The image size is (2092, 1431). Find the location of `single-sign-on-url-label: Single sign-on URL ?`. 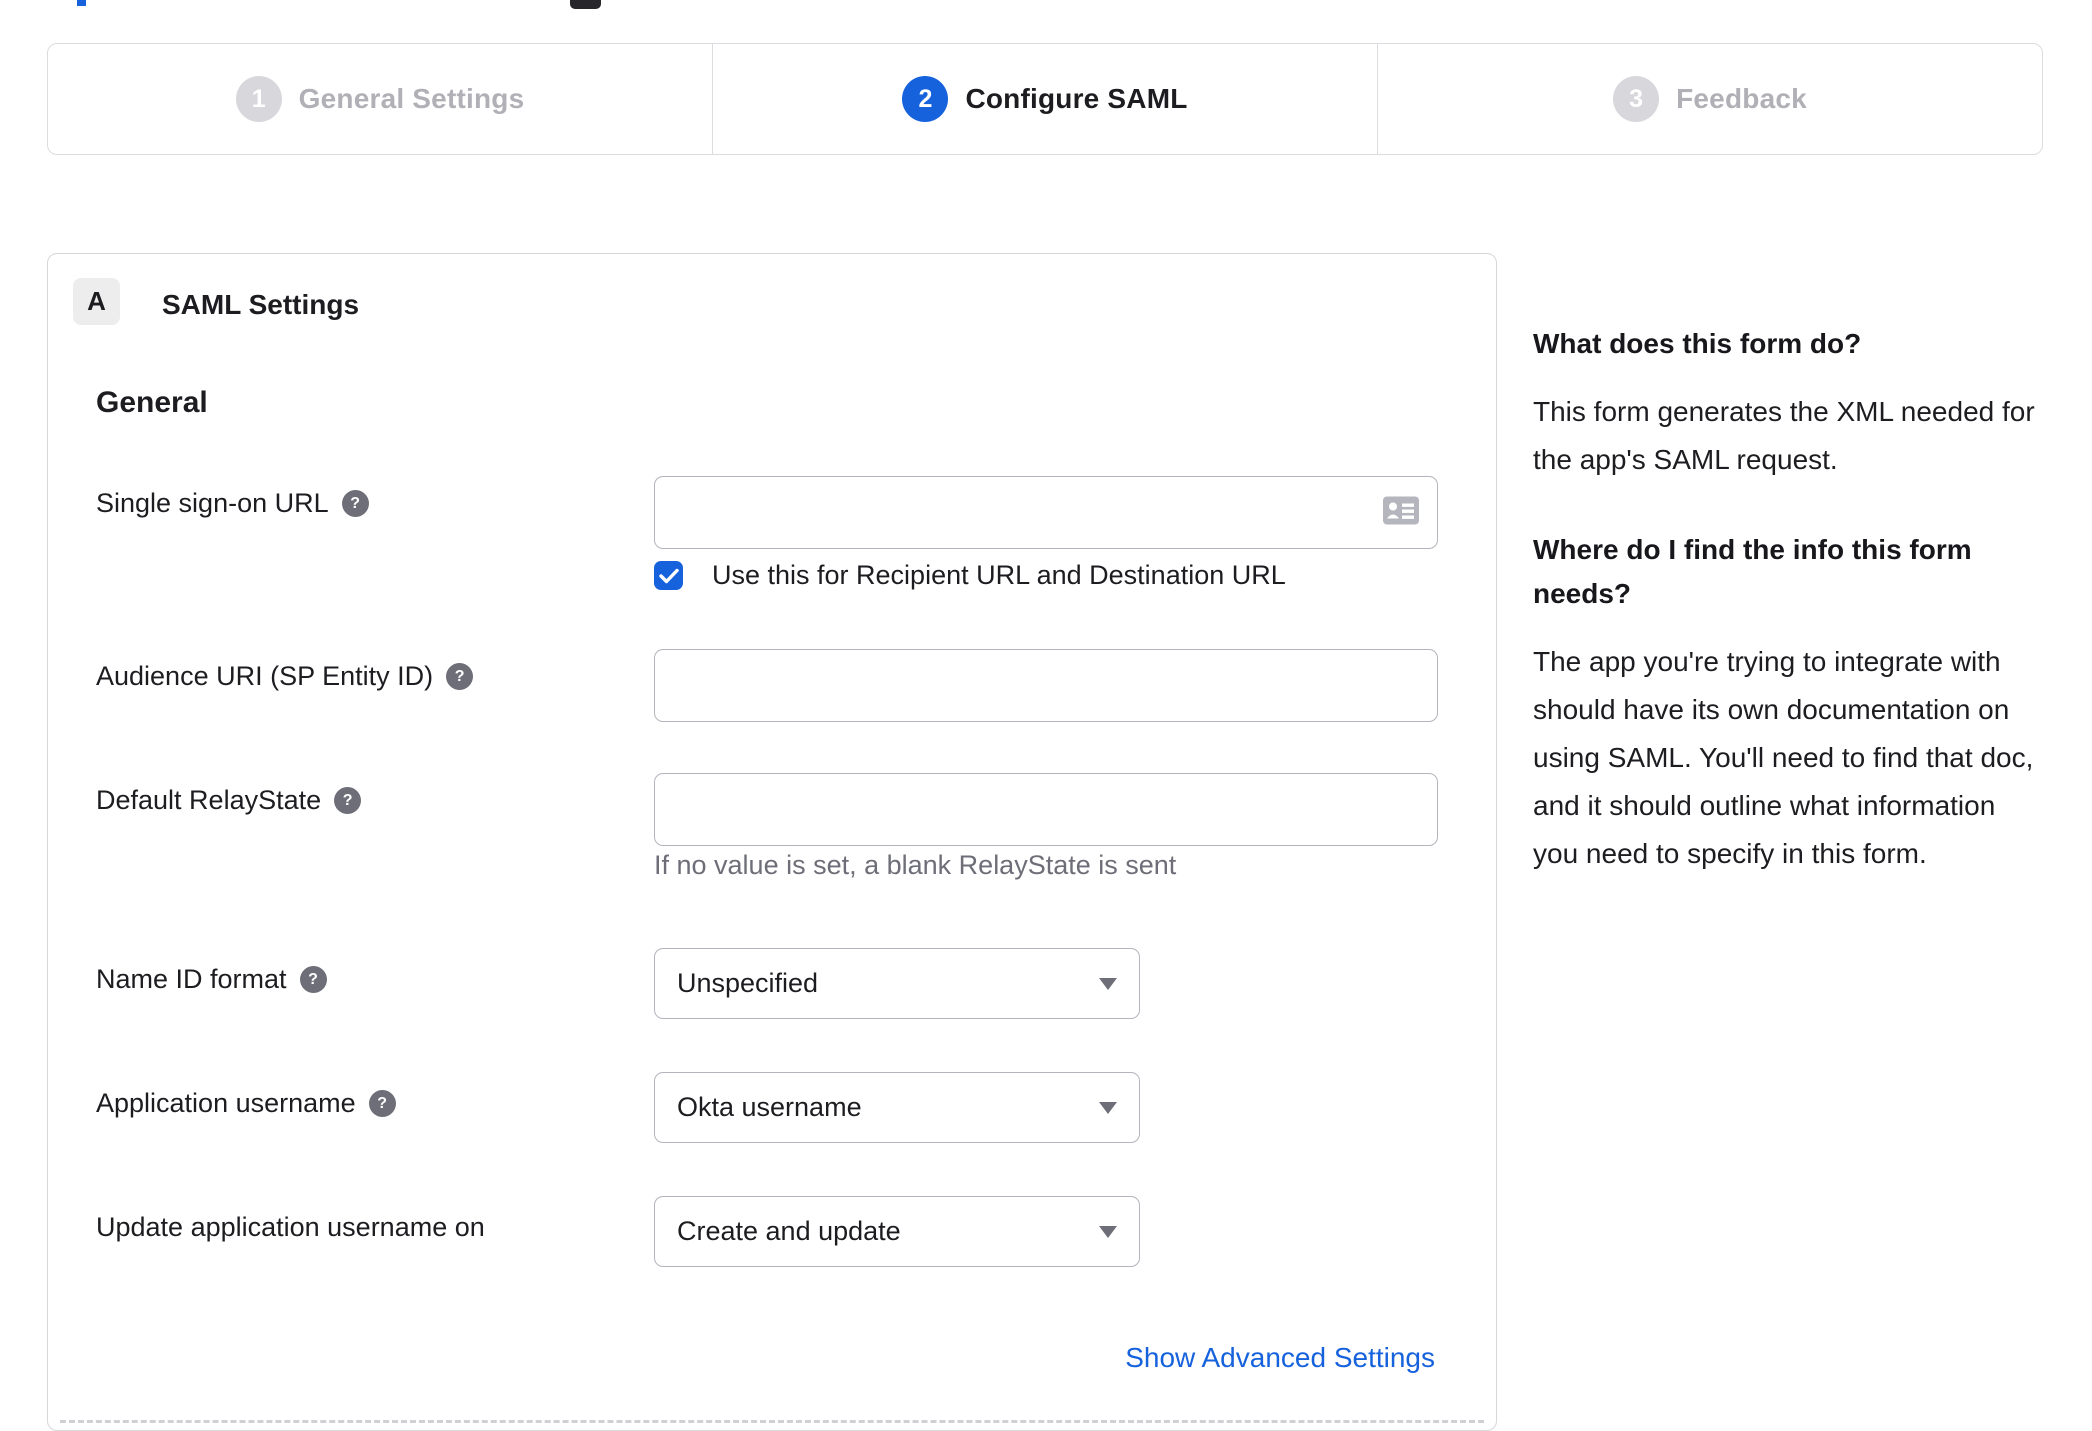

single-sign-on-url-label: Single sign-on URL ? is located at coordinates (232, 503).